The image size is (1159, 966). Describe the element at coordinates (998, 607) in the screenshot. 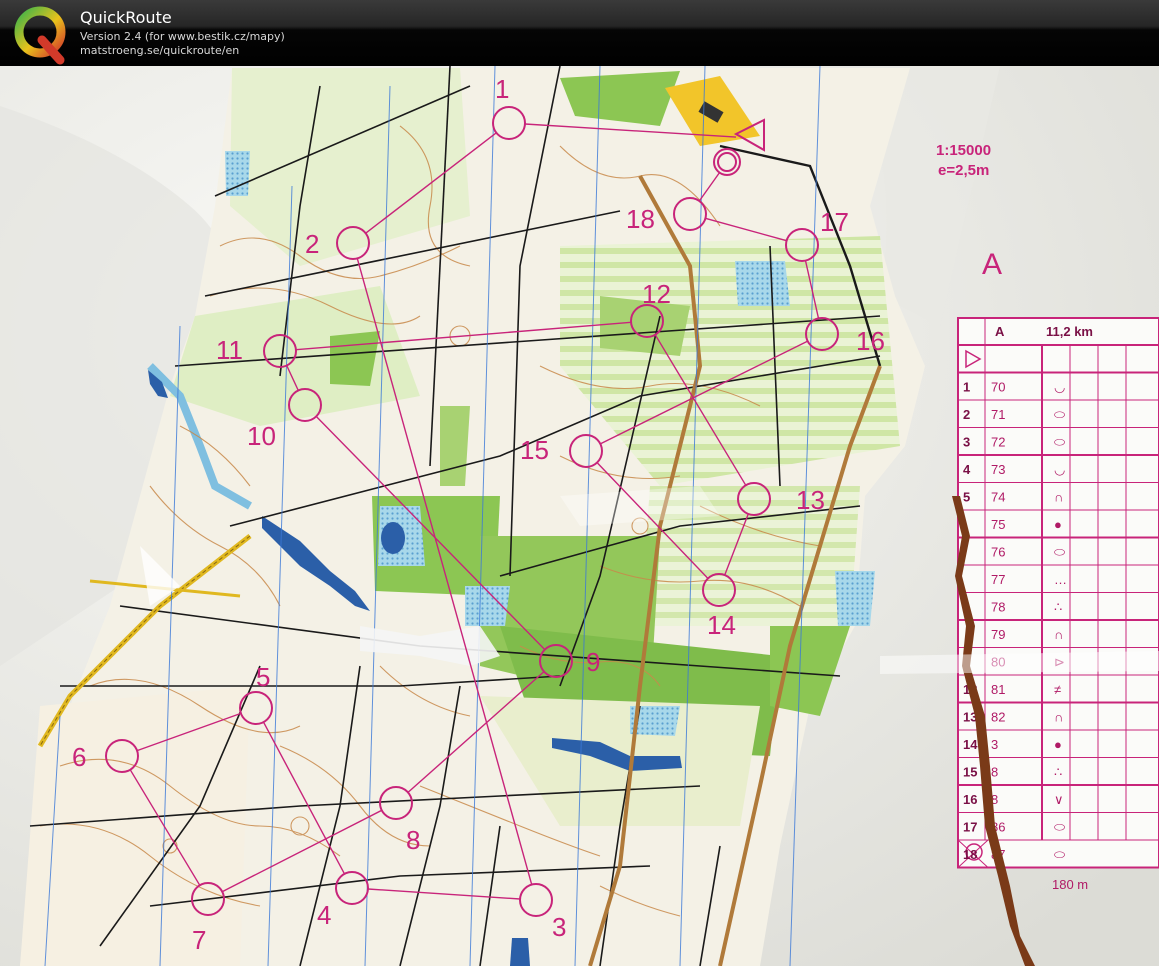

I see `description-row-code: 78` at that location.